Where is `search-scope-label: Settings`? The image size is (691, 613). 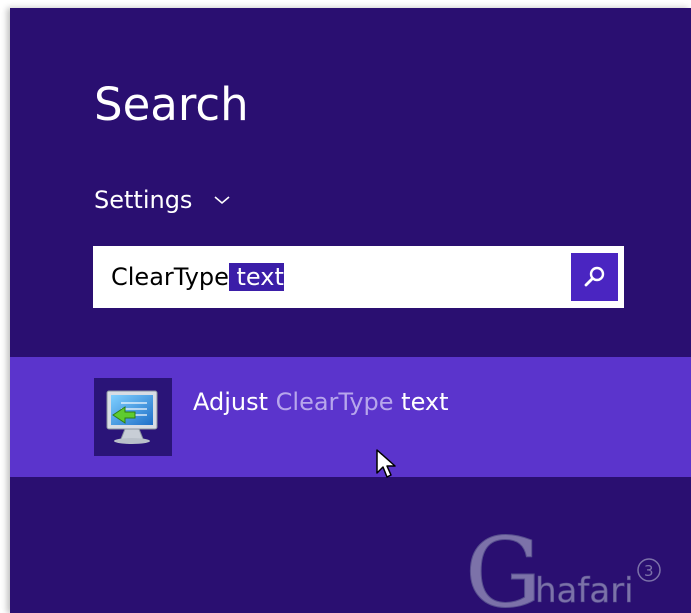
search-scope-label: Settings is located at coordinates (143, 200).